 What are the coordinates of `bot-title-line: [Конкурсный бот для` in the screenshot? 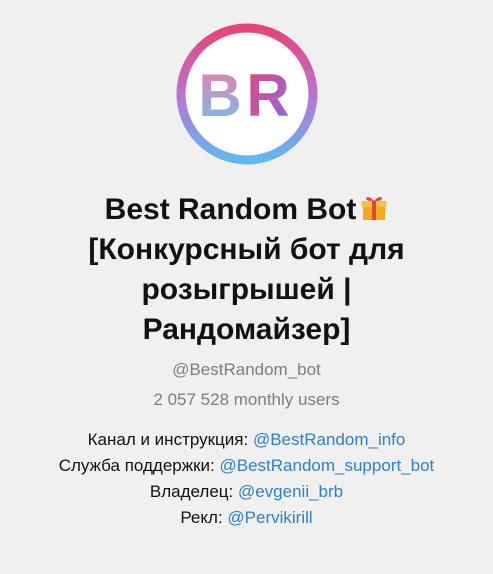 It's located at (246, 249).